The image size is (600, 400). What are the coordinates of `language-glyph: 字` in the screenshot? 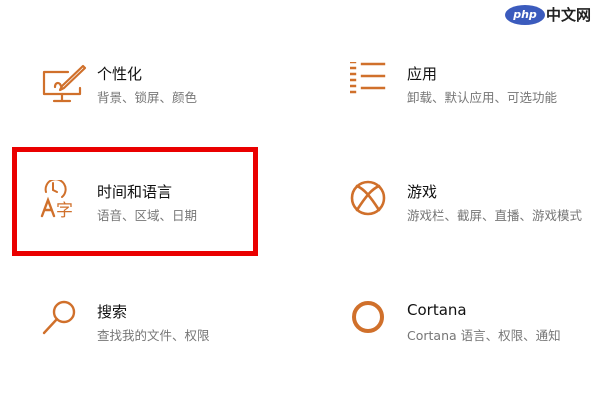 It's located at (64, 211).